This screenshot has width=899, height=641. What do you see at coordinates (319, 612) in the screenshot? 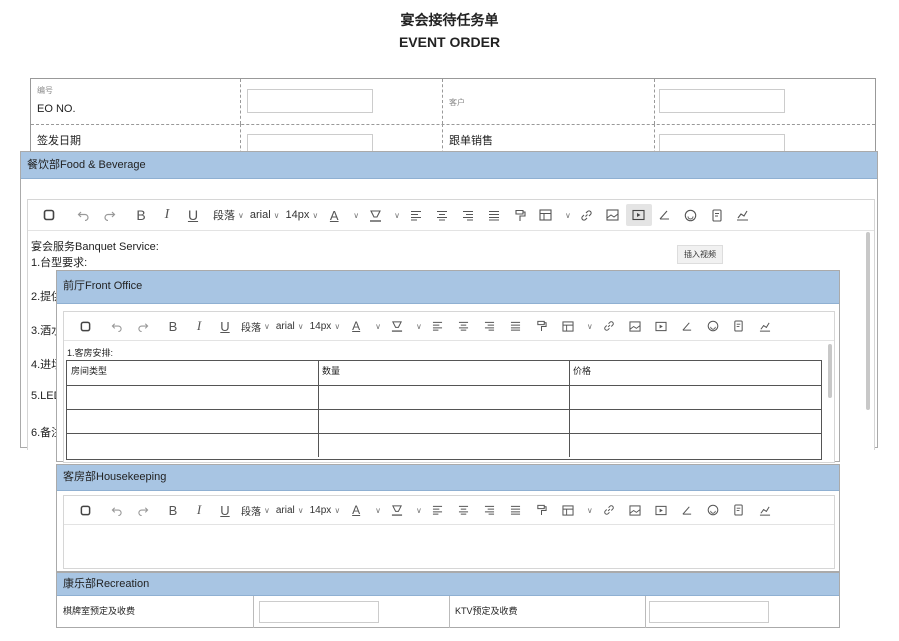
I see `mahjong-room-input` at bounding box center [319, 612].